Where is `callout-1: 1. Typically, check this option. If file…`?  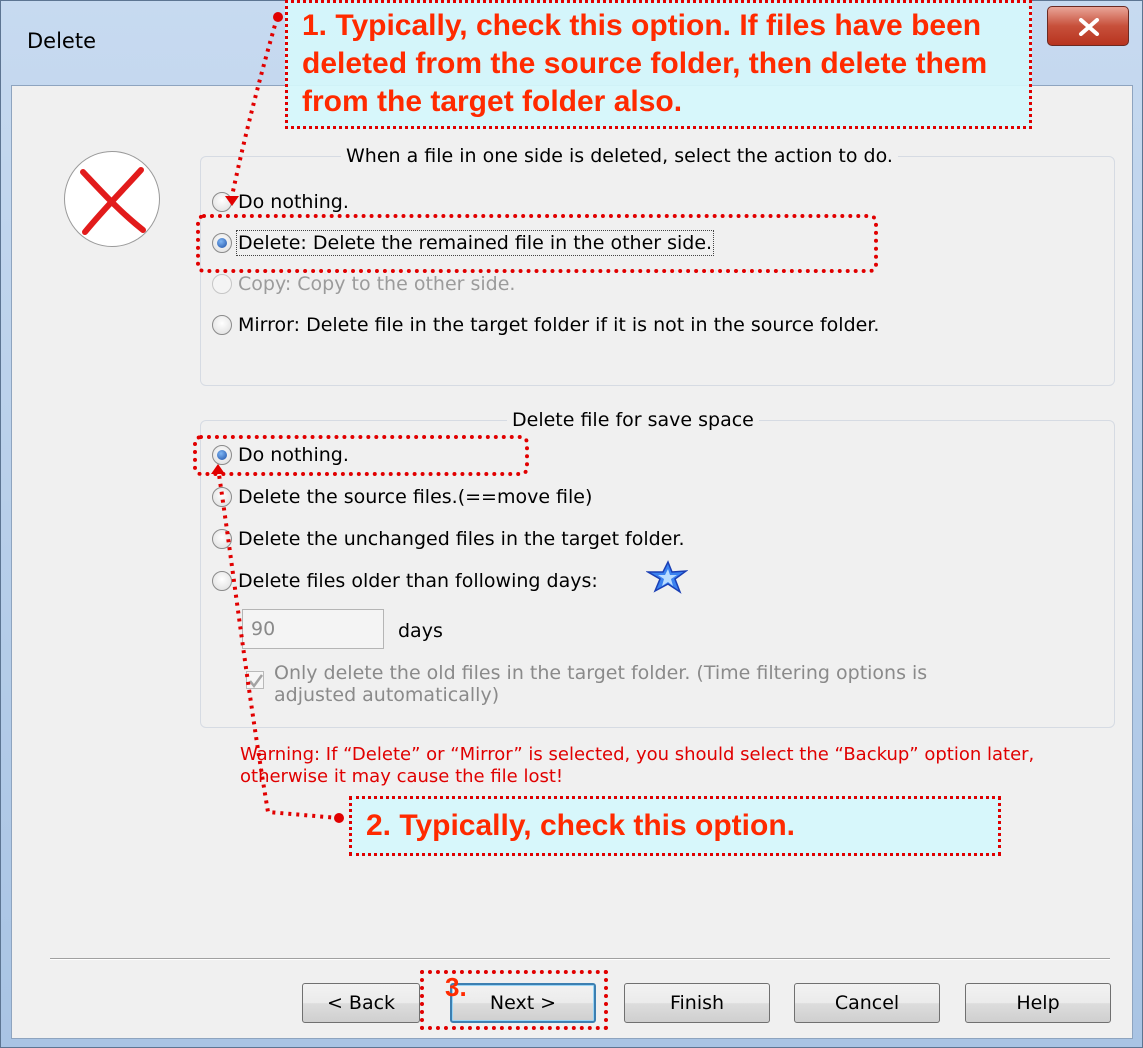 callout-1: 1. Typically, check this option. If file… is located at coordinates (658, 64).